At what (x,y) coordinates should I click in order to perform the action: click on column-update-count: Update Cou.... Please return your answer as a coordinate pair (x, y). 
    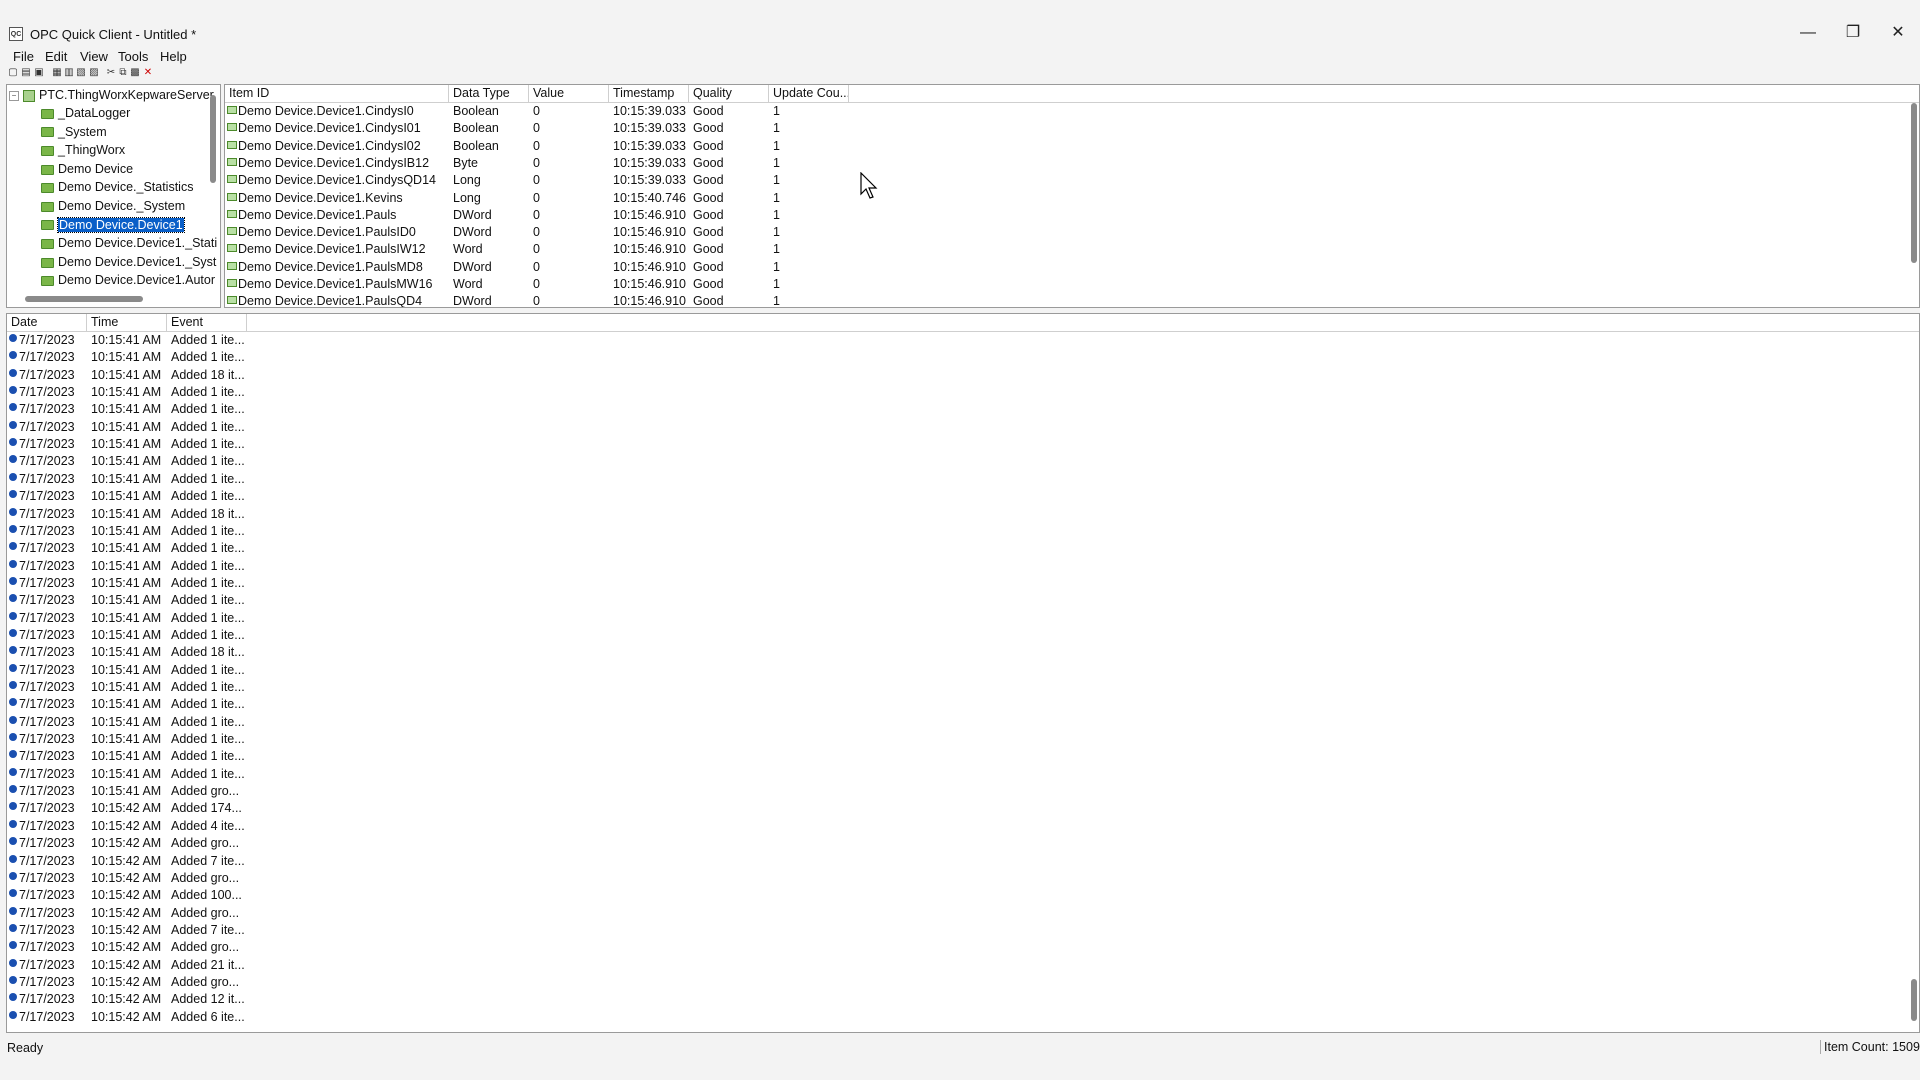
    Looking at the image, I should click on (809, 93).